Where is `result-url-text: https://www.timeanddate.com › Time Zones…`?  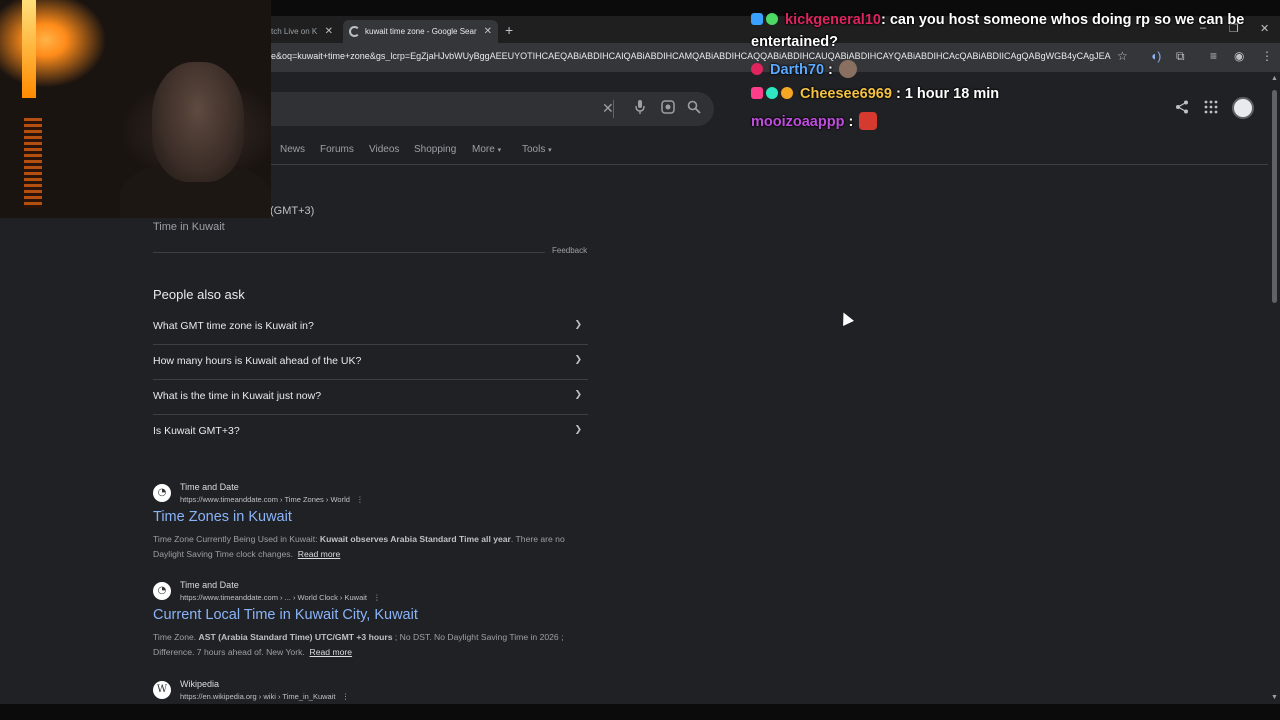 result-url-text: https://www.timeanddate.com › Time Zones… is located at coordinates (265, 499).